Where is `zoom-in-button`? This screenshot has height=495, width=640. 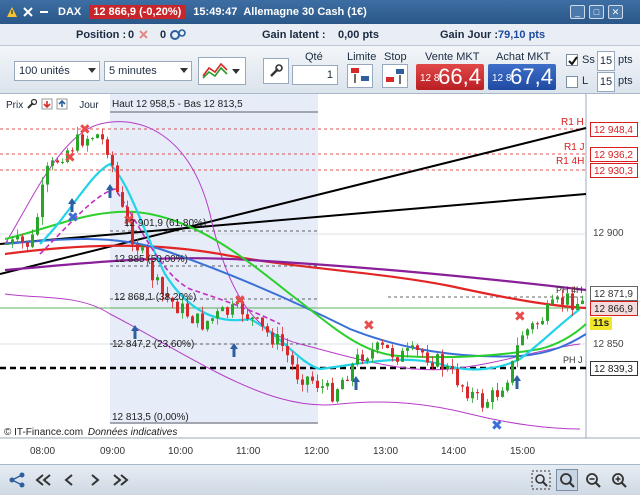 zoom-in-button is located at coordinates (619, 480).